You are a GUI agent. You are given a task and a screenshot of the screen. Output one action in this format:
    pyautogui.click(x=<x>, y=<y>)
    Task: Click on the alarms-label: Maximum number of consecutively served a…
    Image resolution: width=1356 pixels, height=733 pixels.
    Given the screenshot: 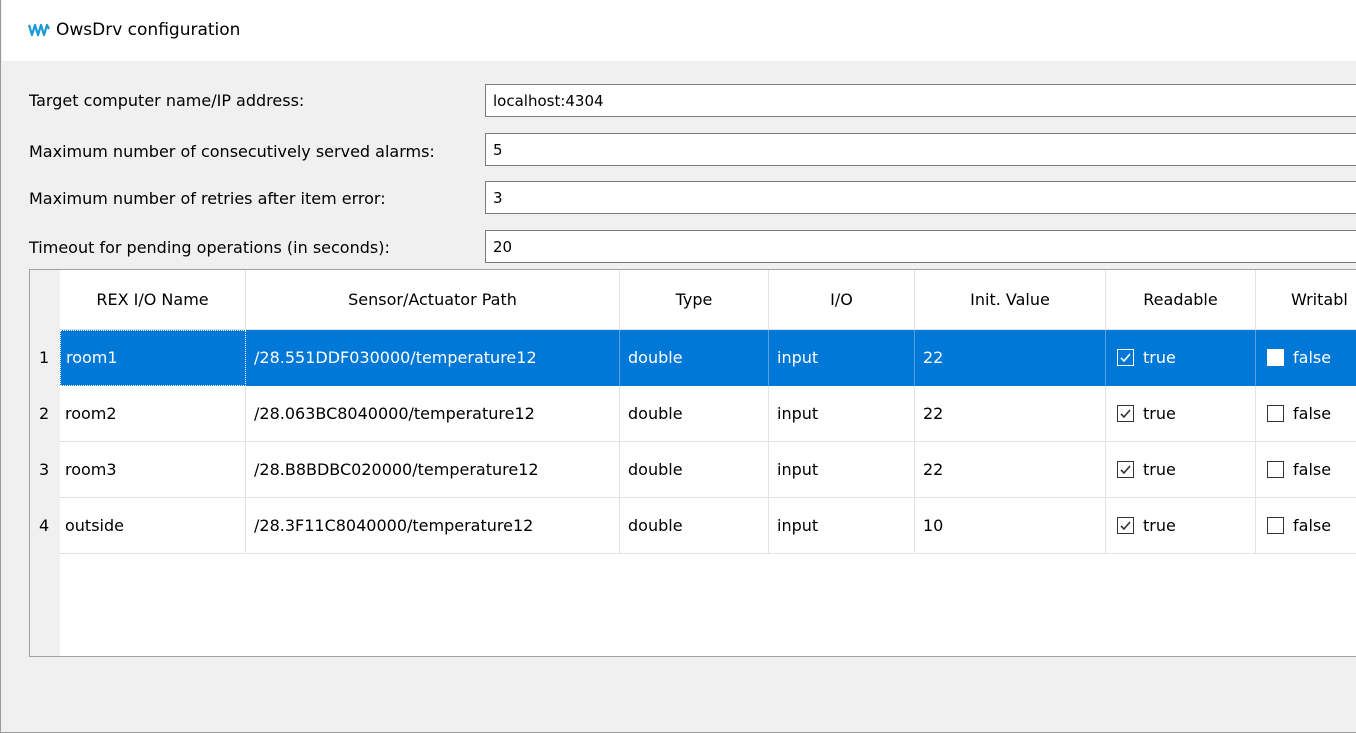 What is the action you would take?
    pyautogui.click(x=232, y=151)
    